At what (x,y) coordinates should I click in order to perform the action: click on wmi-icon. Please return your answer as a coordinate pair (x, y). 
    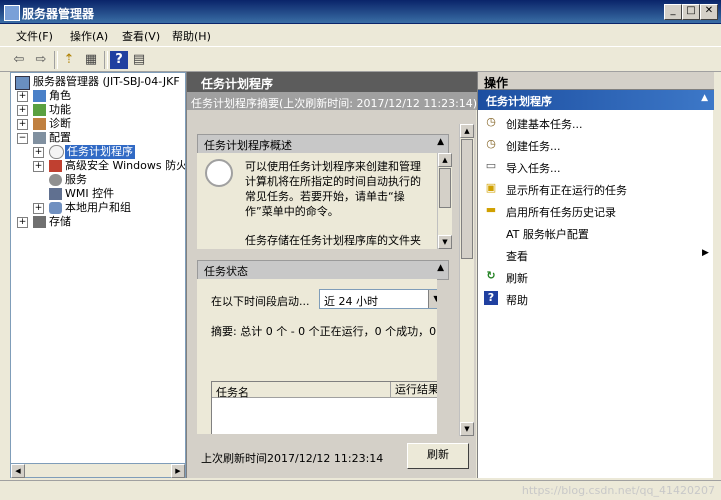
    Looking at the image, I should click on (55, 194).